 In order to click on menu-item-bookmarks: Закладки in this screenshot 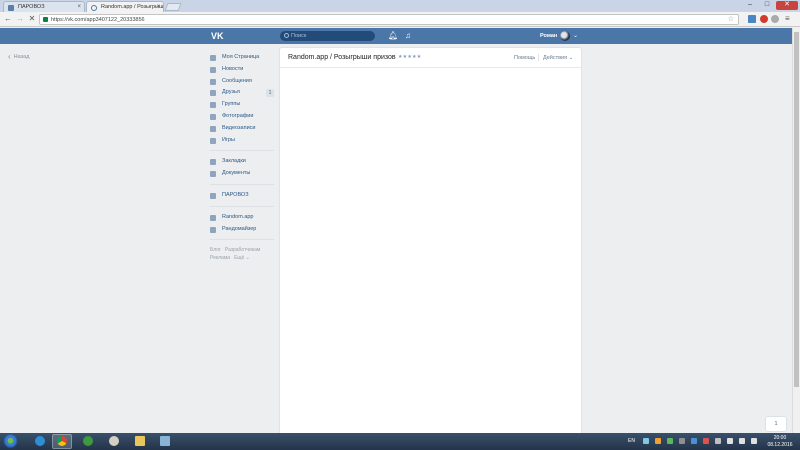, I will do `click(242, 162)`.